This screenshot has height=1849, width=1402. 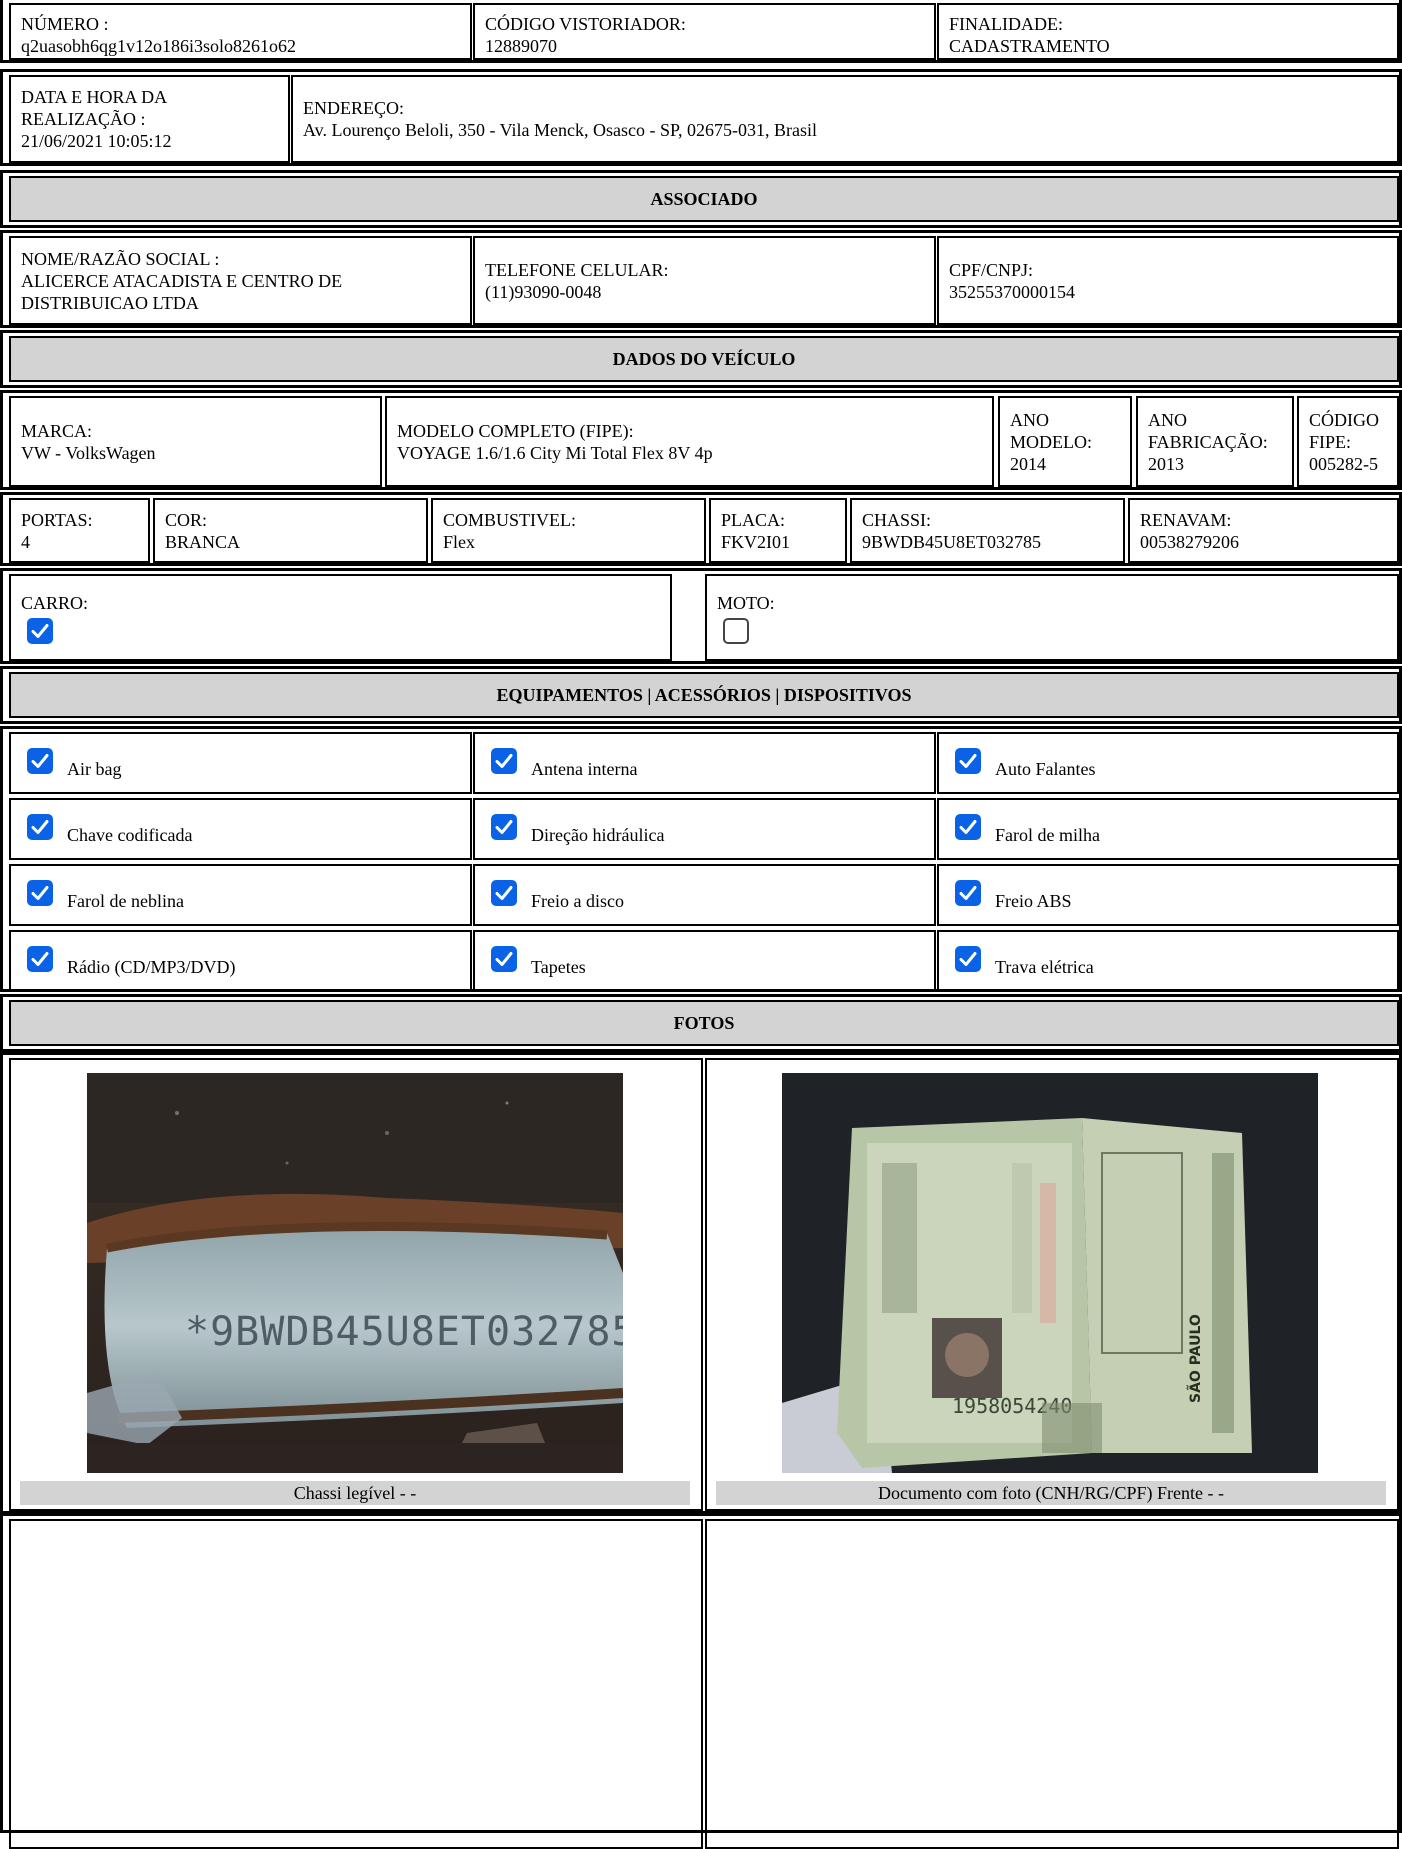 What do you see at coordinates (746, 603) in the screenshot?
I see `moto-label: MOTO:` at bounding box center [746, 603].